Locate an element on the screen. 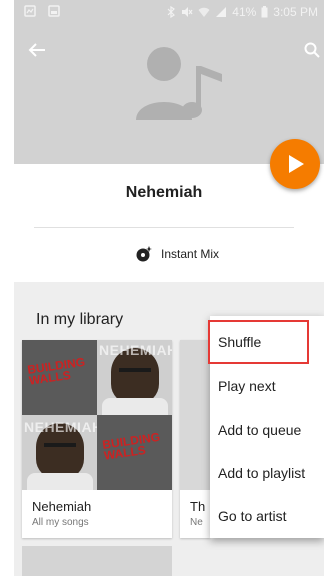  battery-icon is located at coordinates (264, 12).